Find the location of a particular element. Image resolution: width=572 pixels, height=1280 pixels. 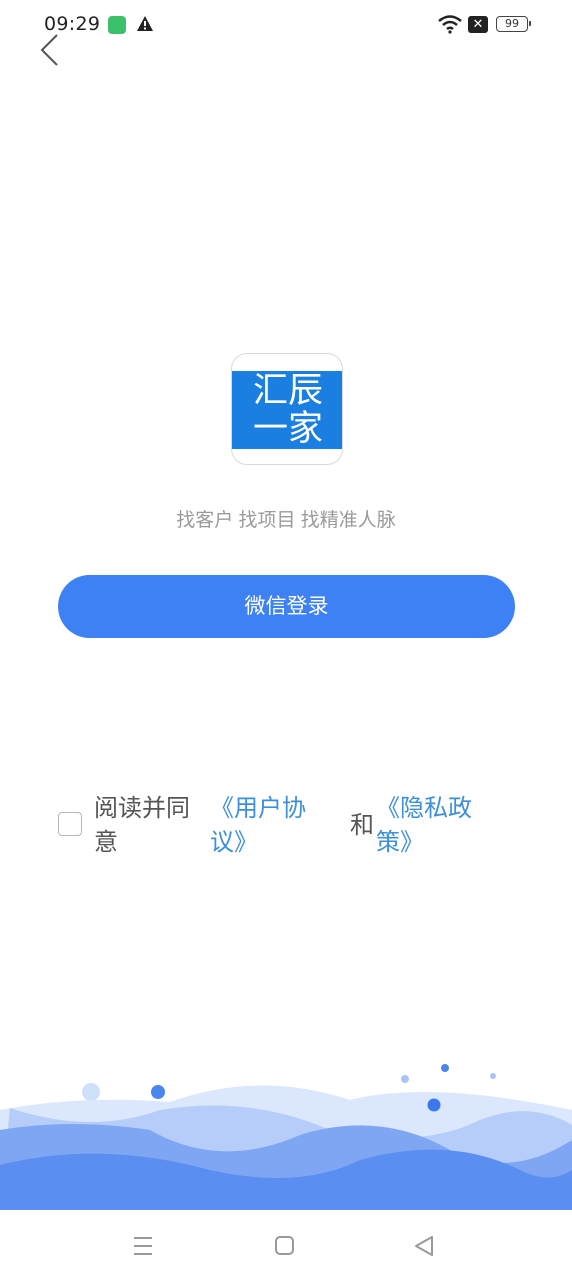

wifi-icon is located at coordinates (450, 26).